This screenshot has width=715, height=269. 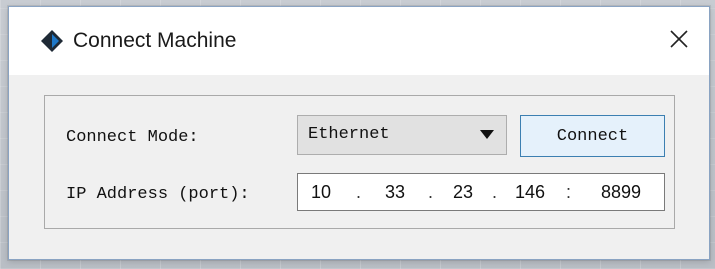 What do you see at coordinates (487, 134) in the screenshot?
I see `chevron-down-icon` at bounding box center [487, 134].